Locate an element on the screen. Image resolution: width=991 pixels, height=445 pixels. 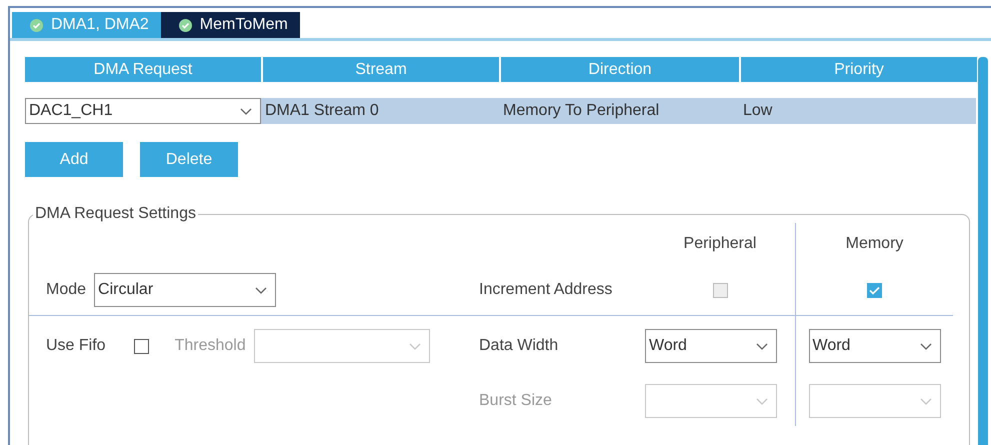
table-cell-text: Memory To Peripheral is located at coordinates (581, 111).